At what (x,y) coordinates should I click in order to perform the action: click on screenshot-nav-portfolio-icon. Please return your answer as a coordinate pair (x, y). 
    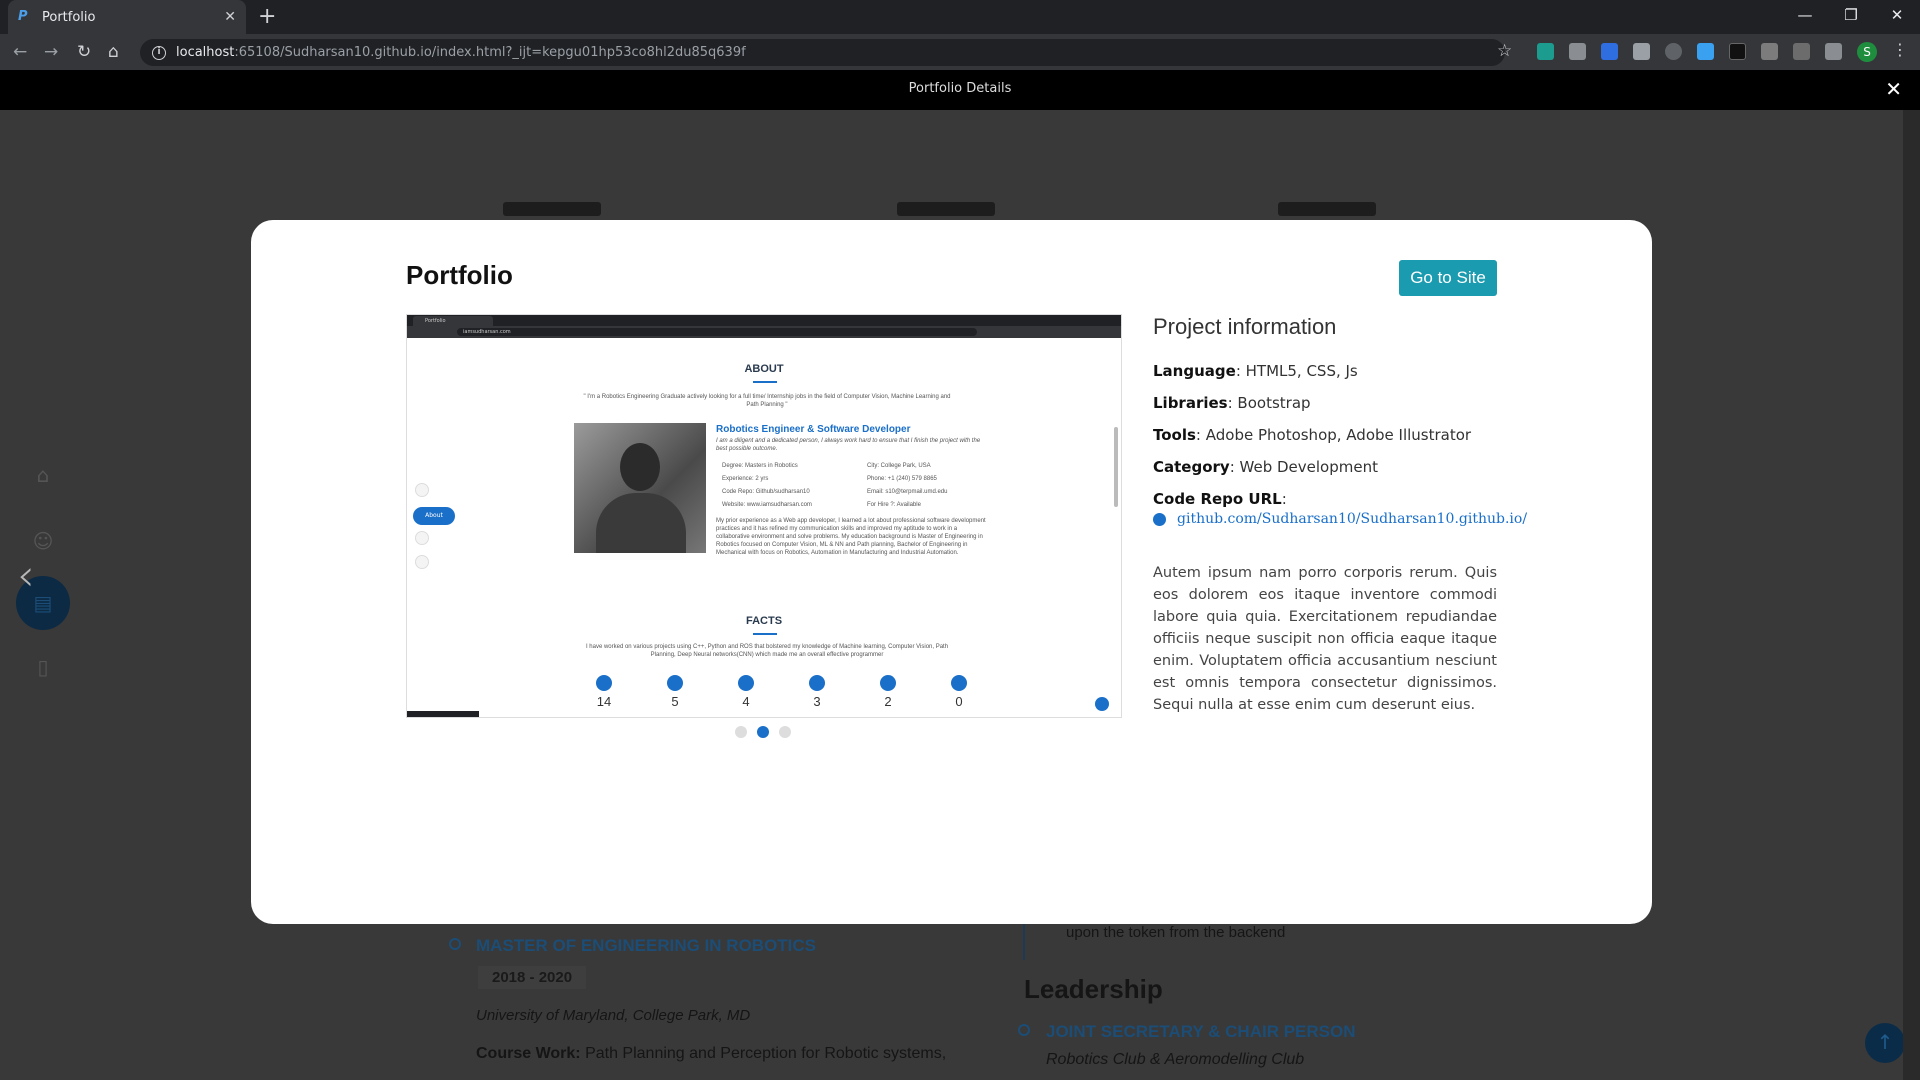
    Looking at the image, I should click on (422, 562).